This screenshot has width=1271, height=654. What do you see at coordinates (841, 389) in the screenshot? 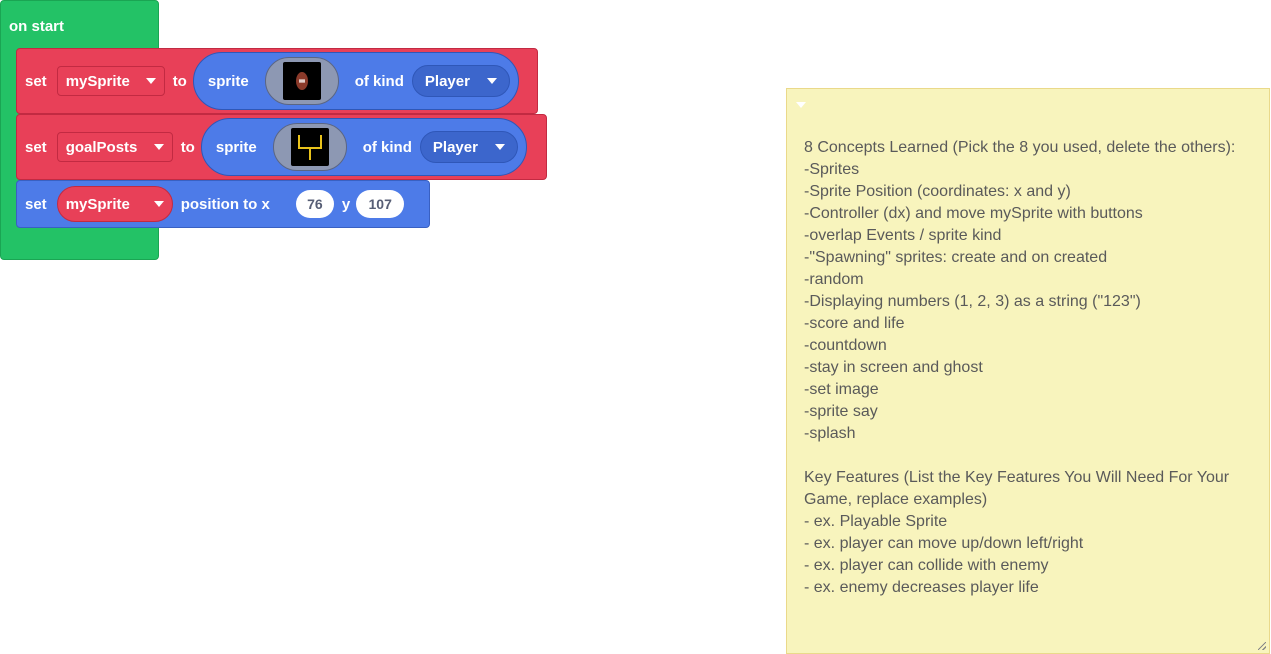
I see `comment-line: -set image` at bounding box center [841, 389].